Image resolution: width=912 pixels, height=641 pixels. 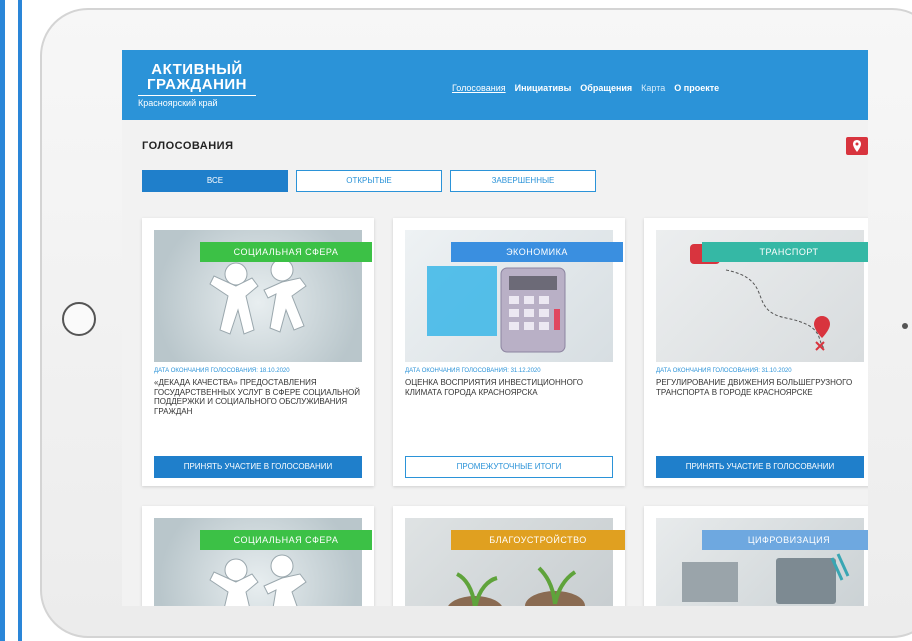 What do you see at coordinates (537, 252) in the screenshot?
I see `category-tag: ЭКОНОМИКА` at bounding box center [537, 252].